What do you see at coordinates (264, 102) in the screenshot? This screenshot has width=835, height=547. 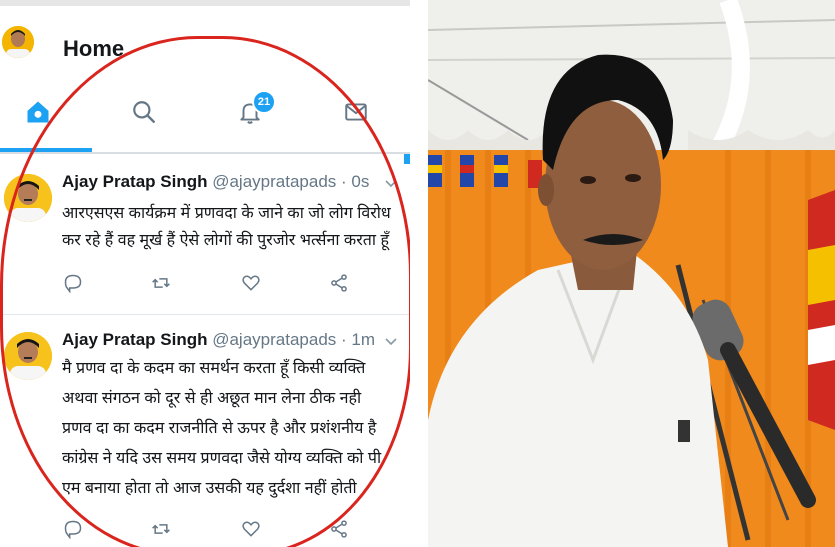 I see `notifications-badge: 21` at bounding box center [264, 102].